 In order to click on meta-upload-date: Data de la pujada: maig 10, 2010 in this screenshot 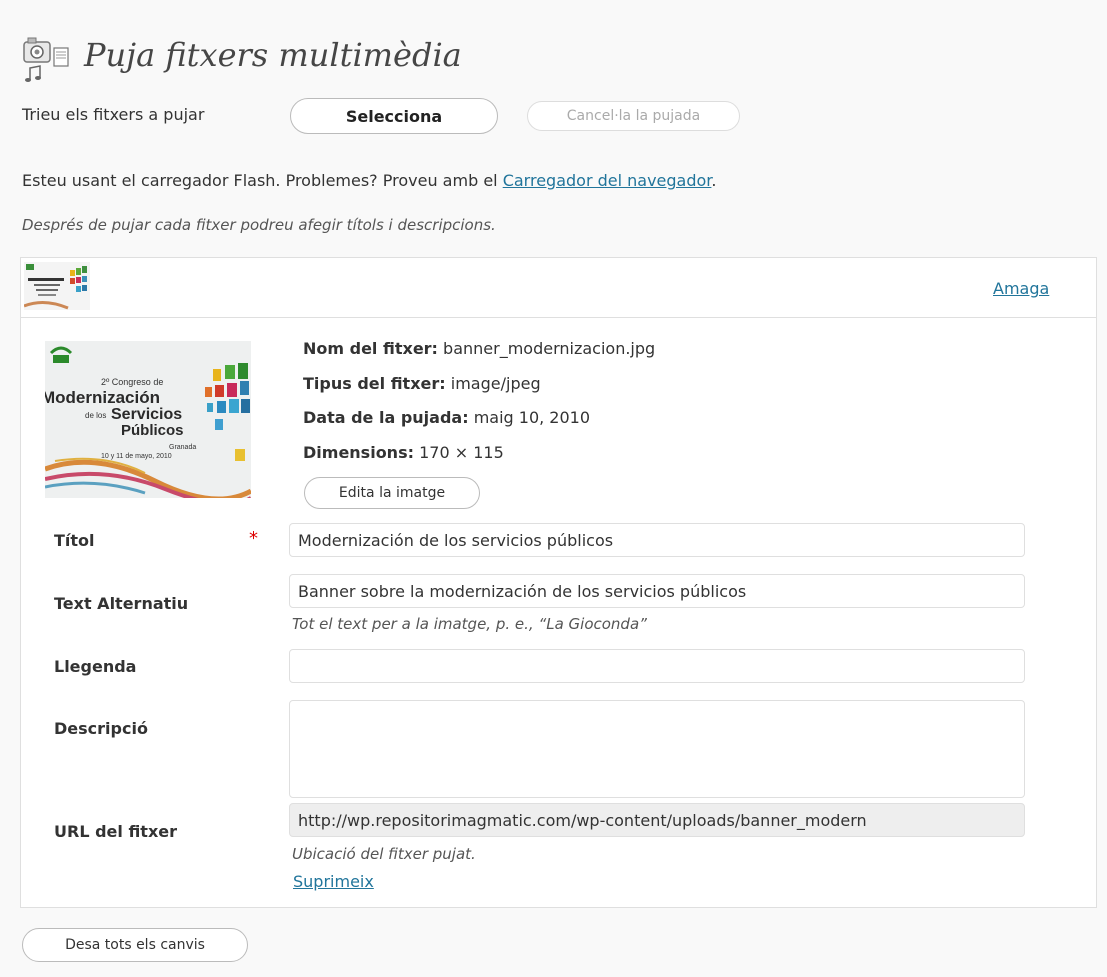, I will do `click(446, 417)`.